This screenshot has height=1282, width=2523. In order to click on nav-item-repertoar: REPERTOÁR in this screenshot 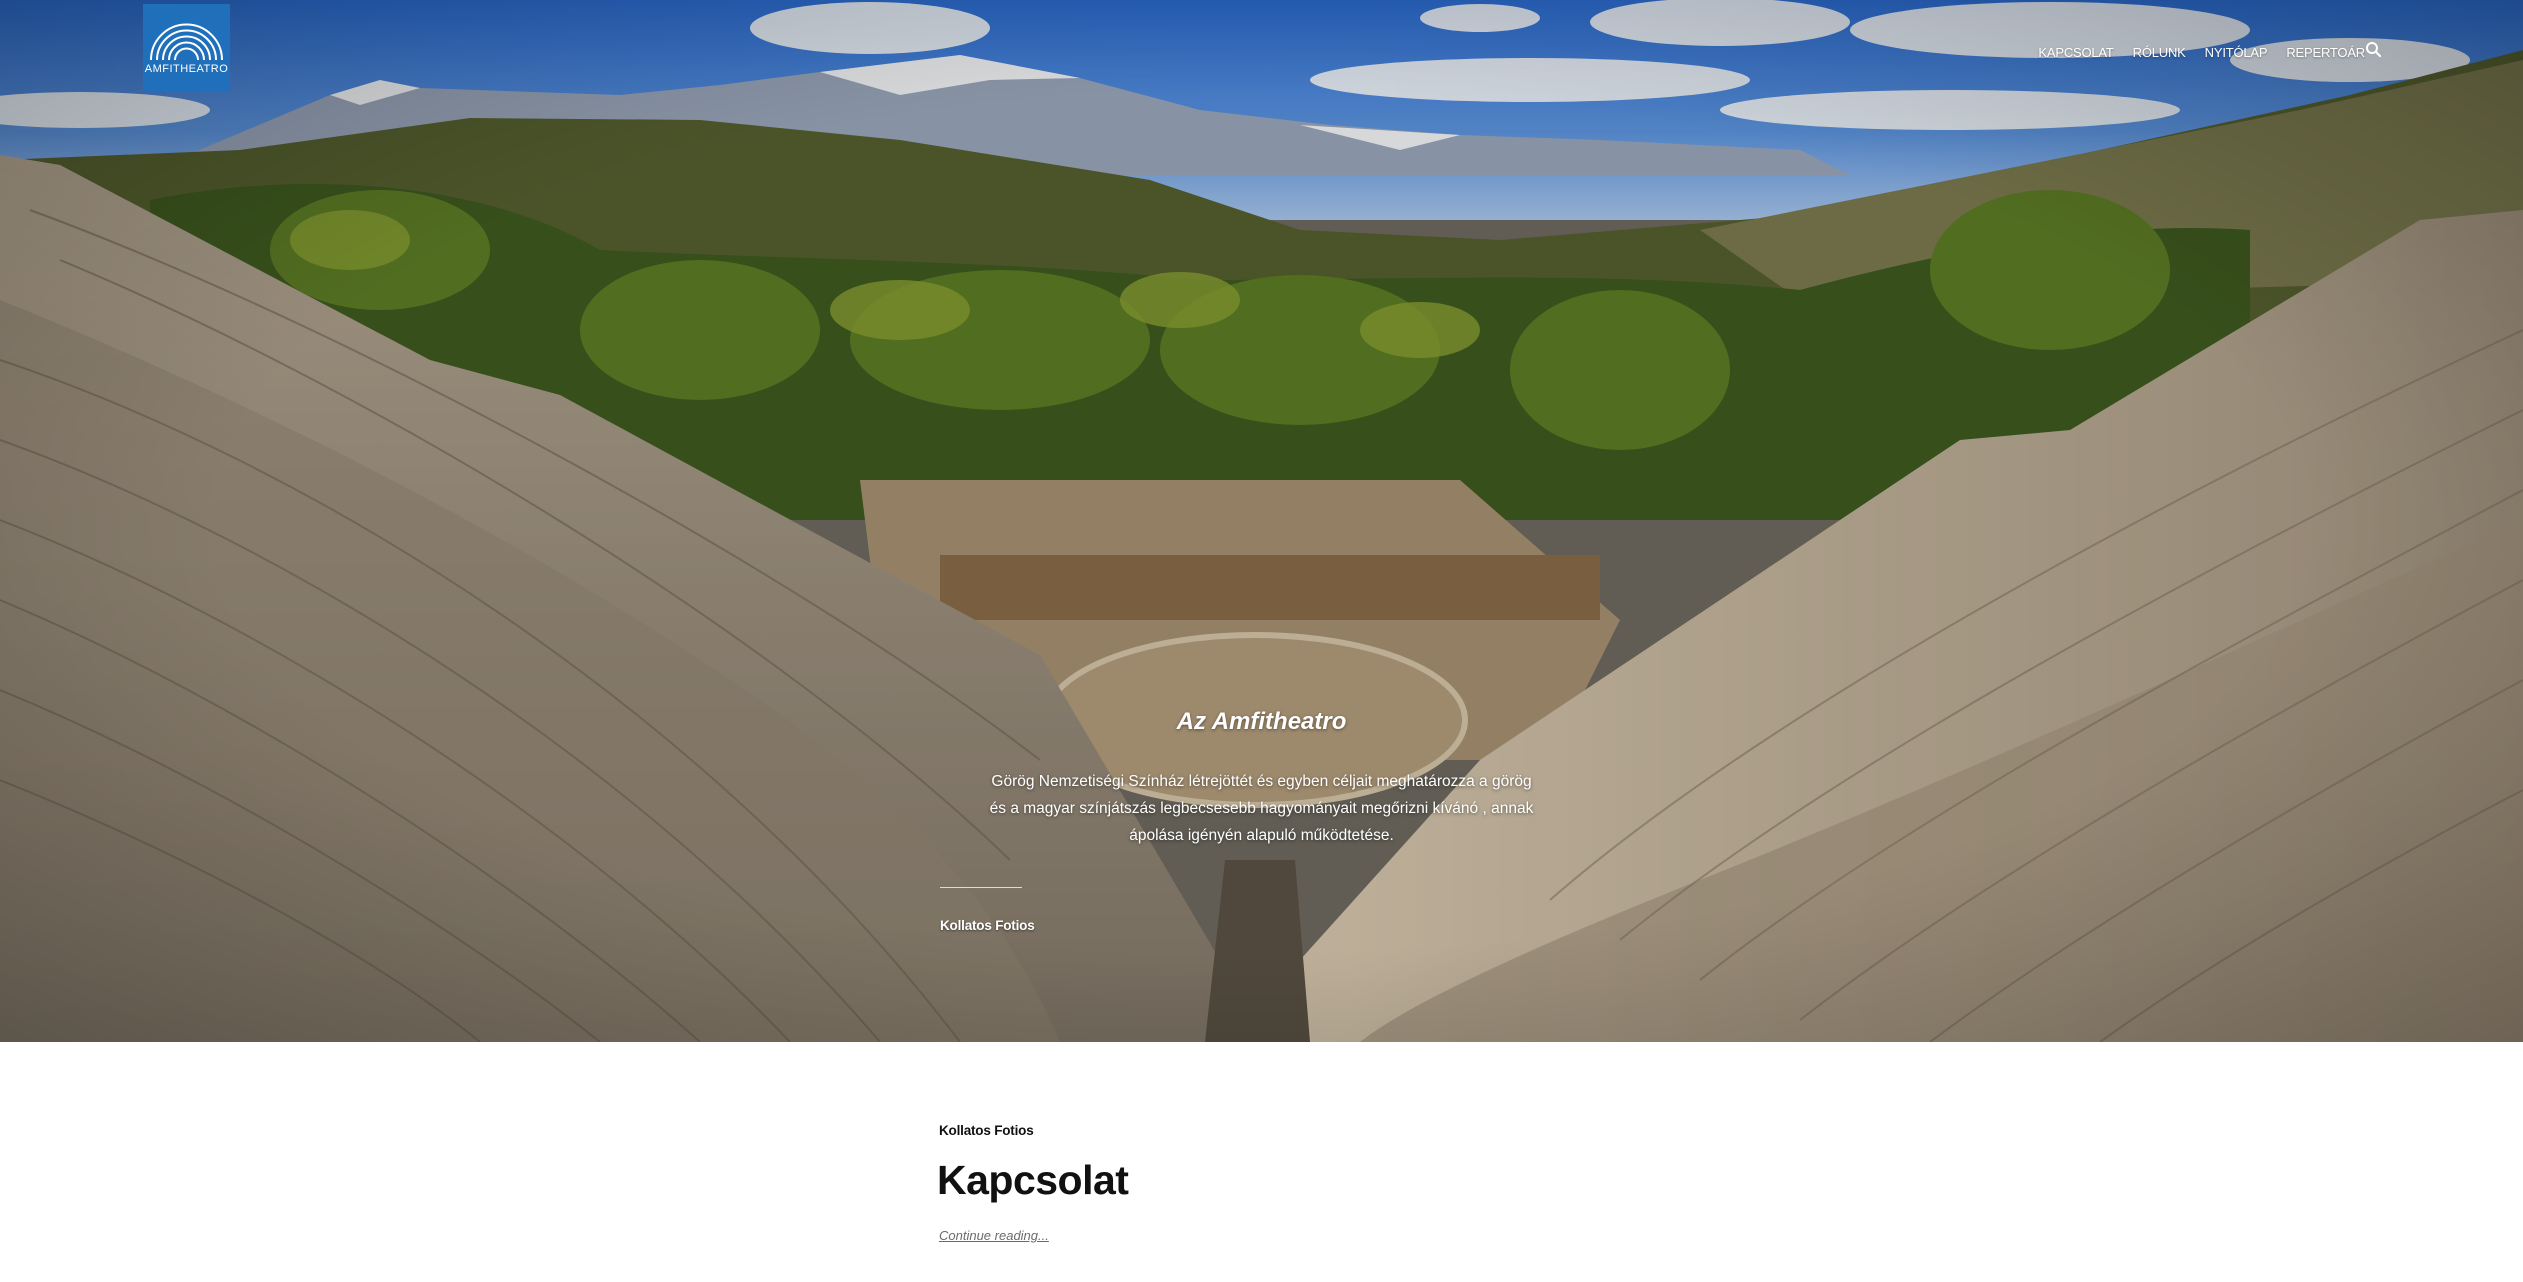, I will do `click(2325, 52)`.